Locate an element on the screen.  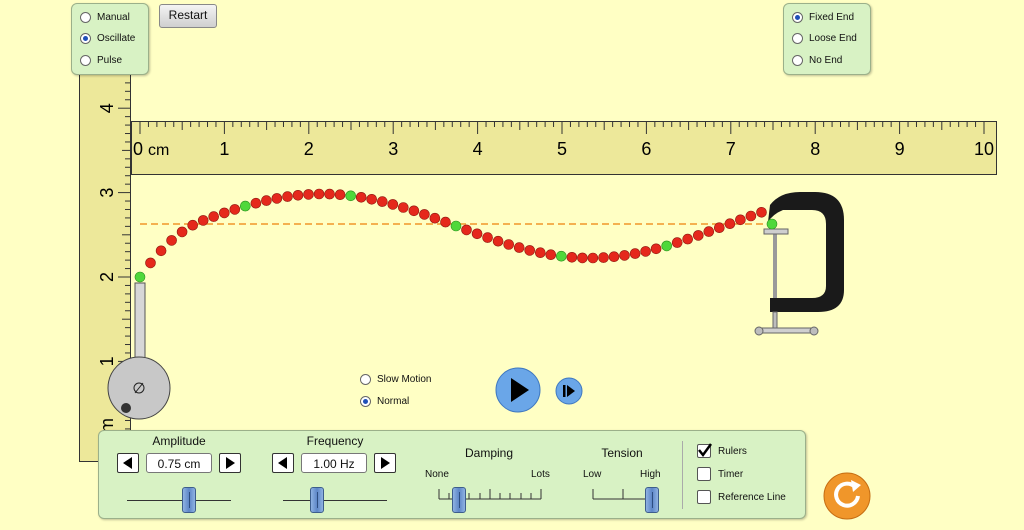
frequency-value: 1.00 Hz is located at coordinates (334, 463).